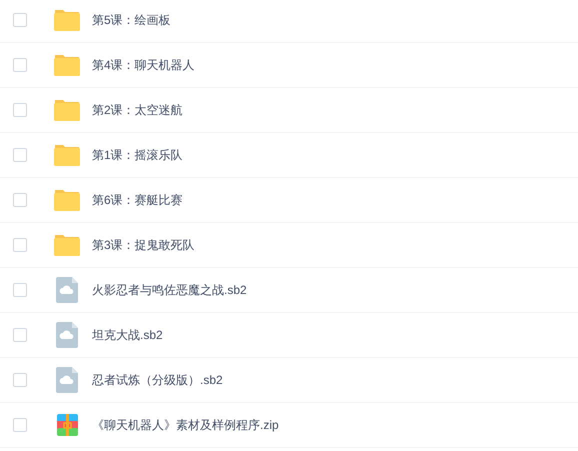 The width and height of the screenshot is (578, 451). I want to click on file-name: 第2课：太空迷航, so click(137, 110).